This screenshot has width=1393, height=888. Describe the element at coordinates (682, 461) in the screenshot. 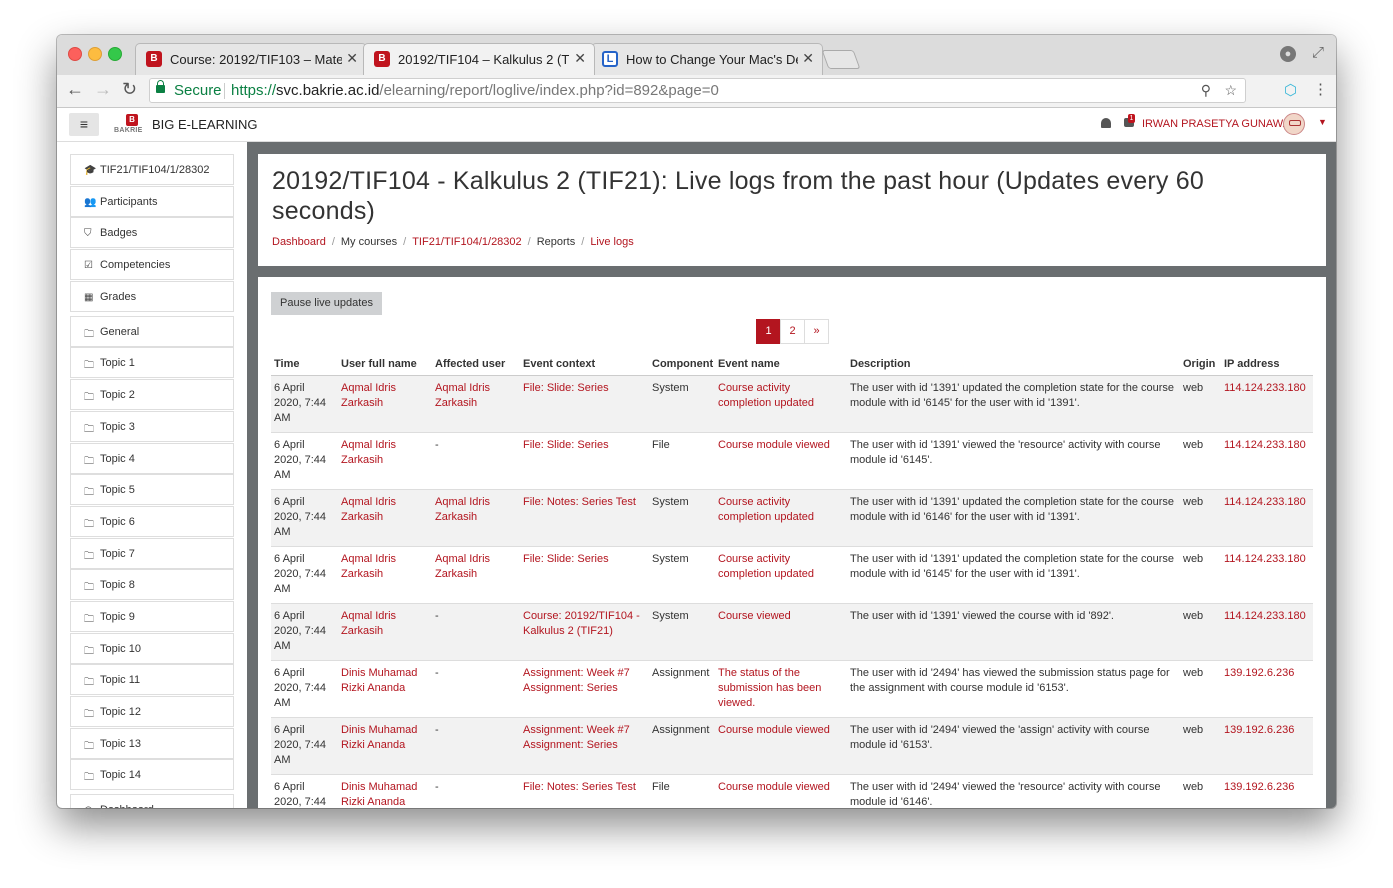

I see `cell-component: File` at that location.